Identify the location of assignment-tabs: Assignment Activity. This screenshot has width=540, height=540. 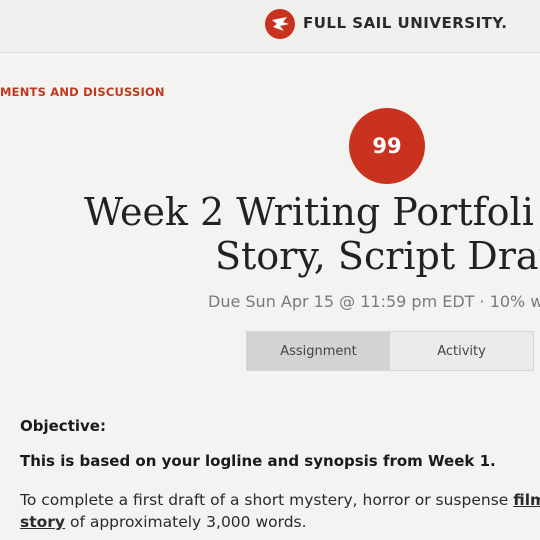
(390, 351).